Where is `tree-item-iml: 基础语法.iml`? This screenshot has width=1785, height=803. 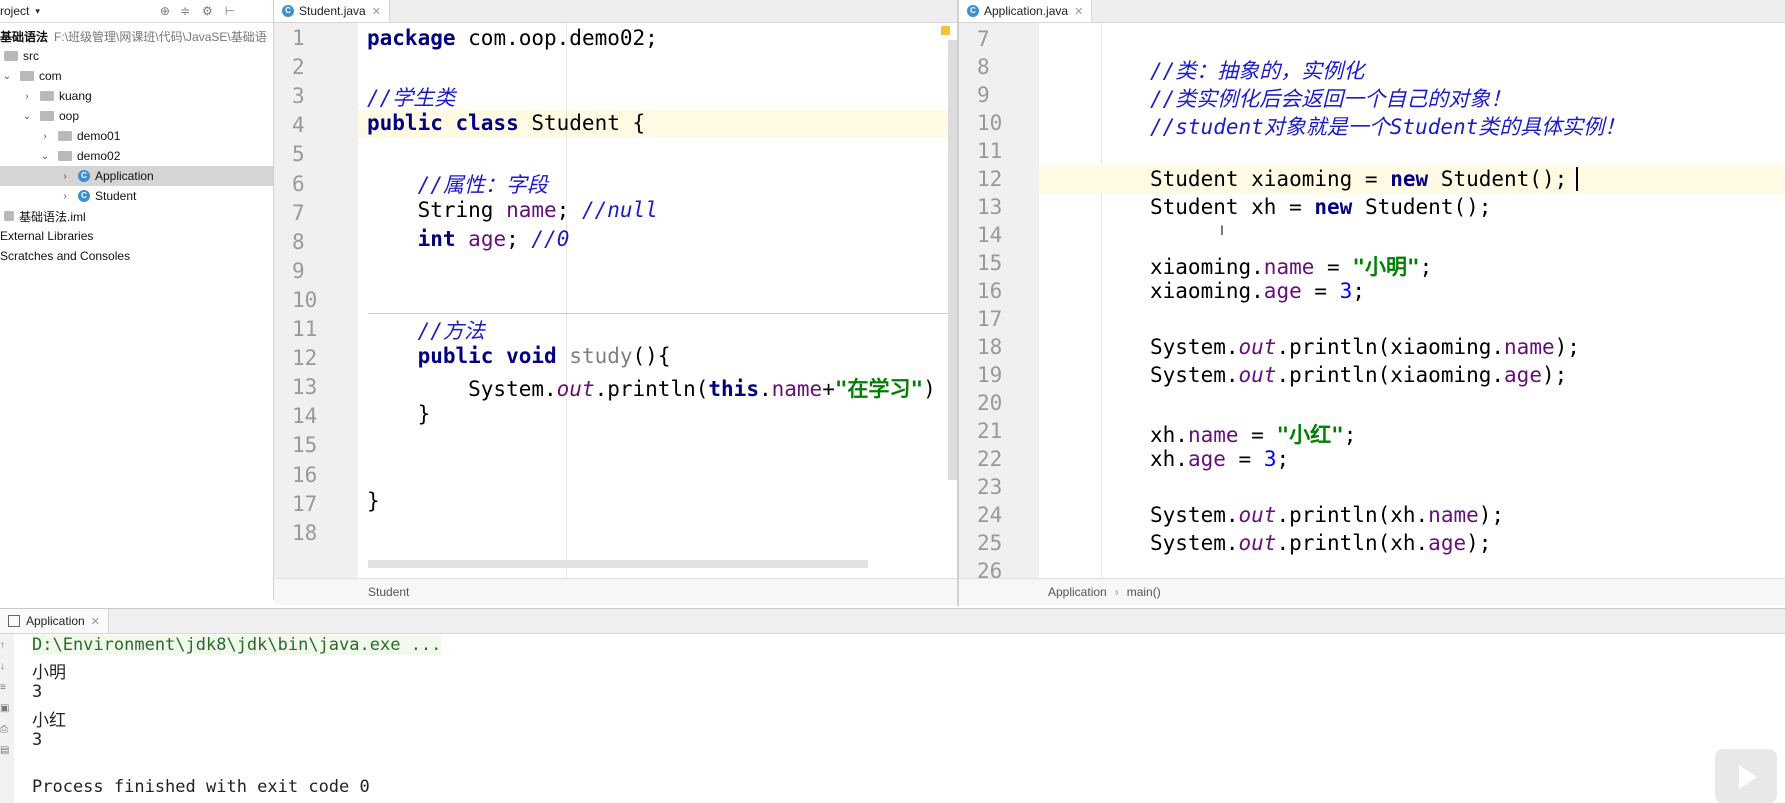
tree-item-iml: 基础语法.iml is located at coordinates (136, 216).